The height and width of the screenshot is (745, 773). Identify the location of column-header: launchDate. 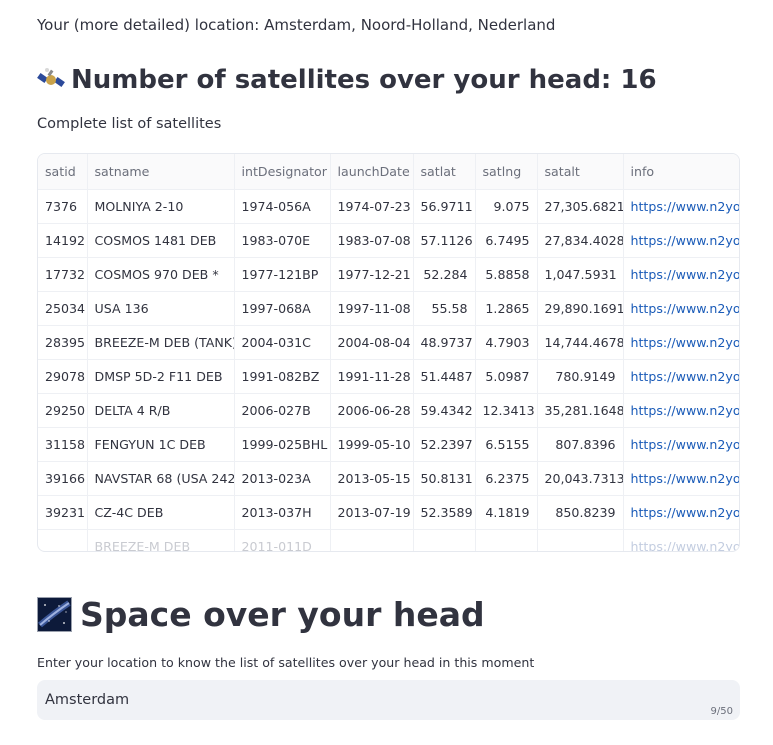
(372, 172).